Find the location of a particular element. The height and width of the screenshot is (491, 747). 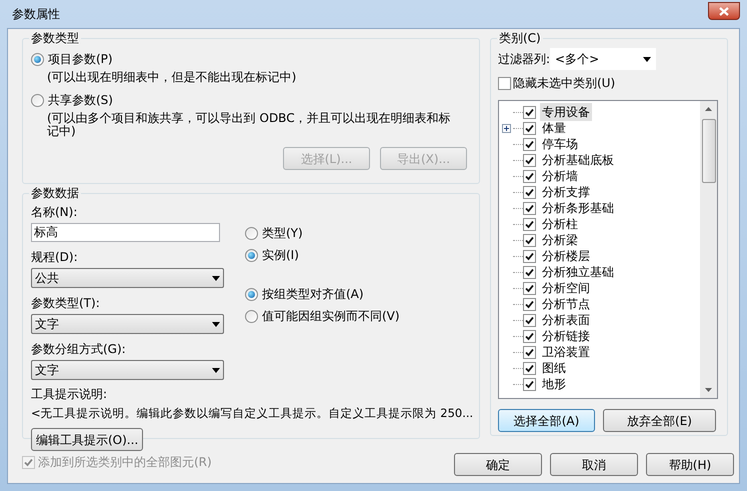

group-title: 参数数据 is located at coordinates (55, 193).